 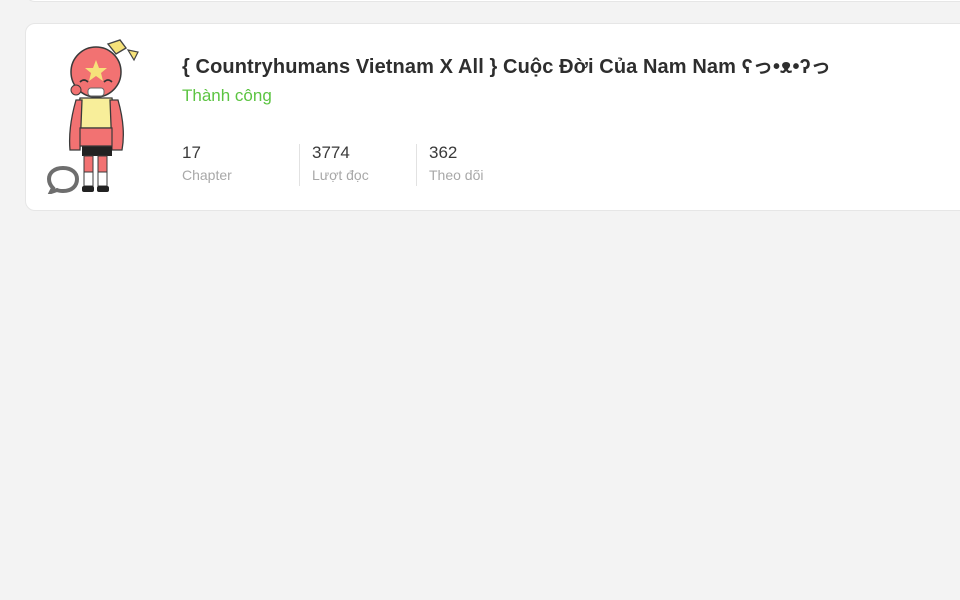 I want to click on stat-reads-label: Lượt đọc, so click(x=340, y=175).